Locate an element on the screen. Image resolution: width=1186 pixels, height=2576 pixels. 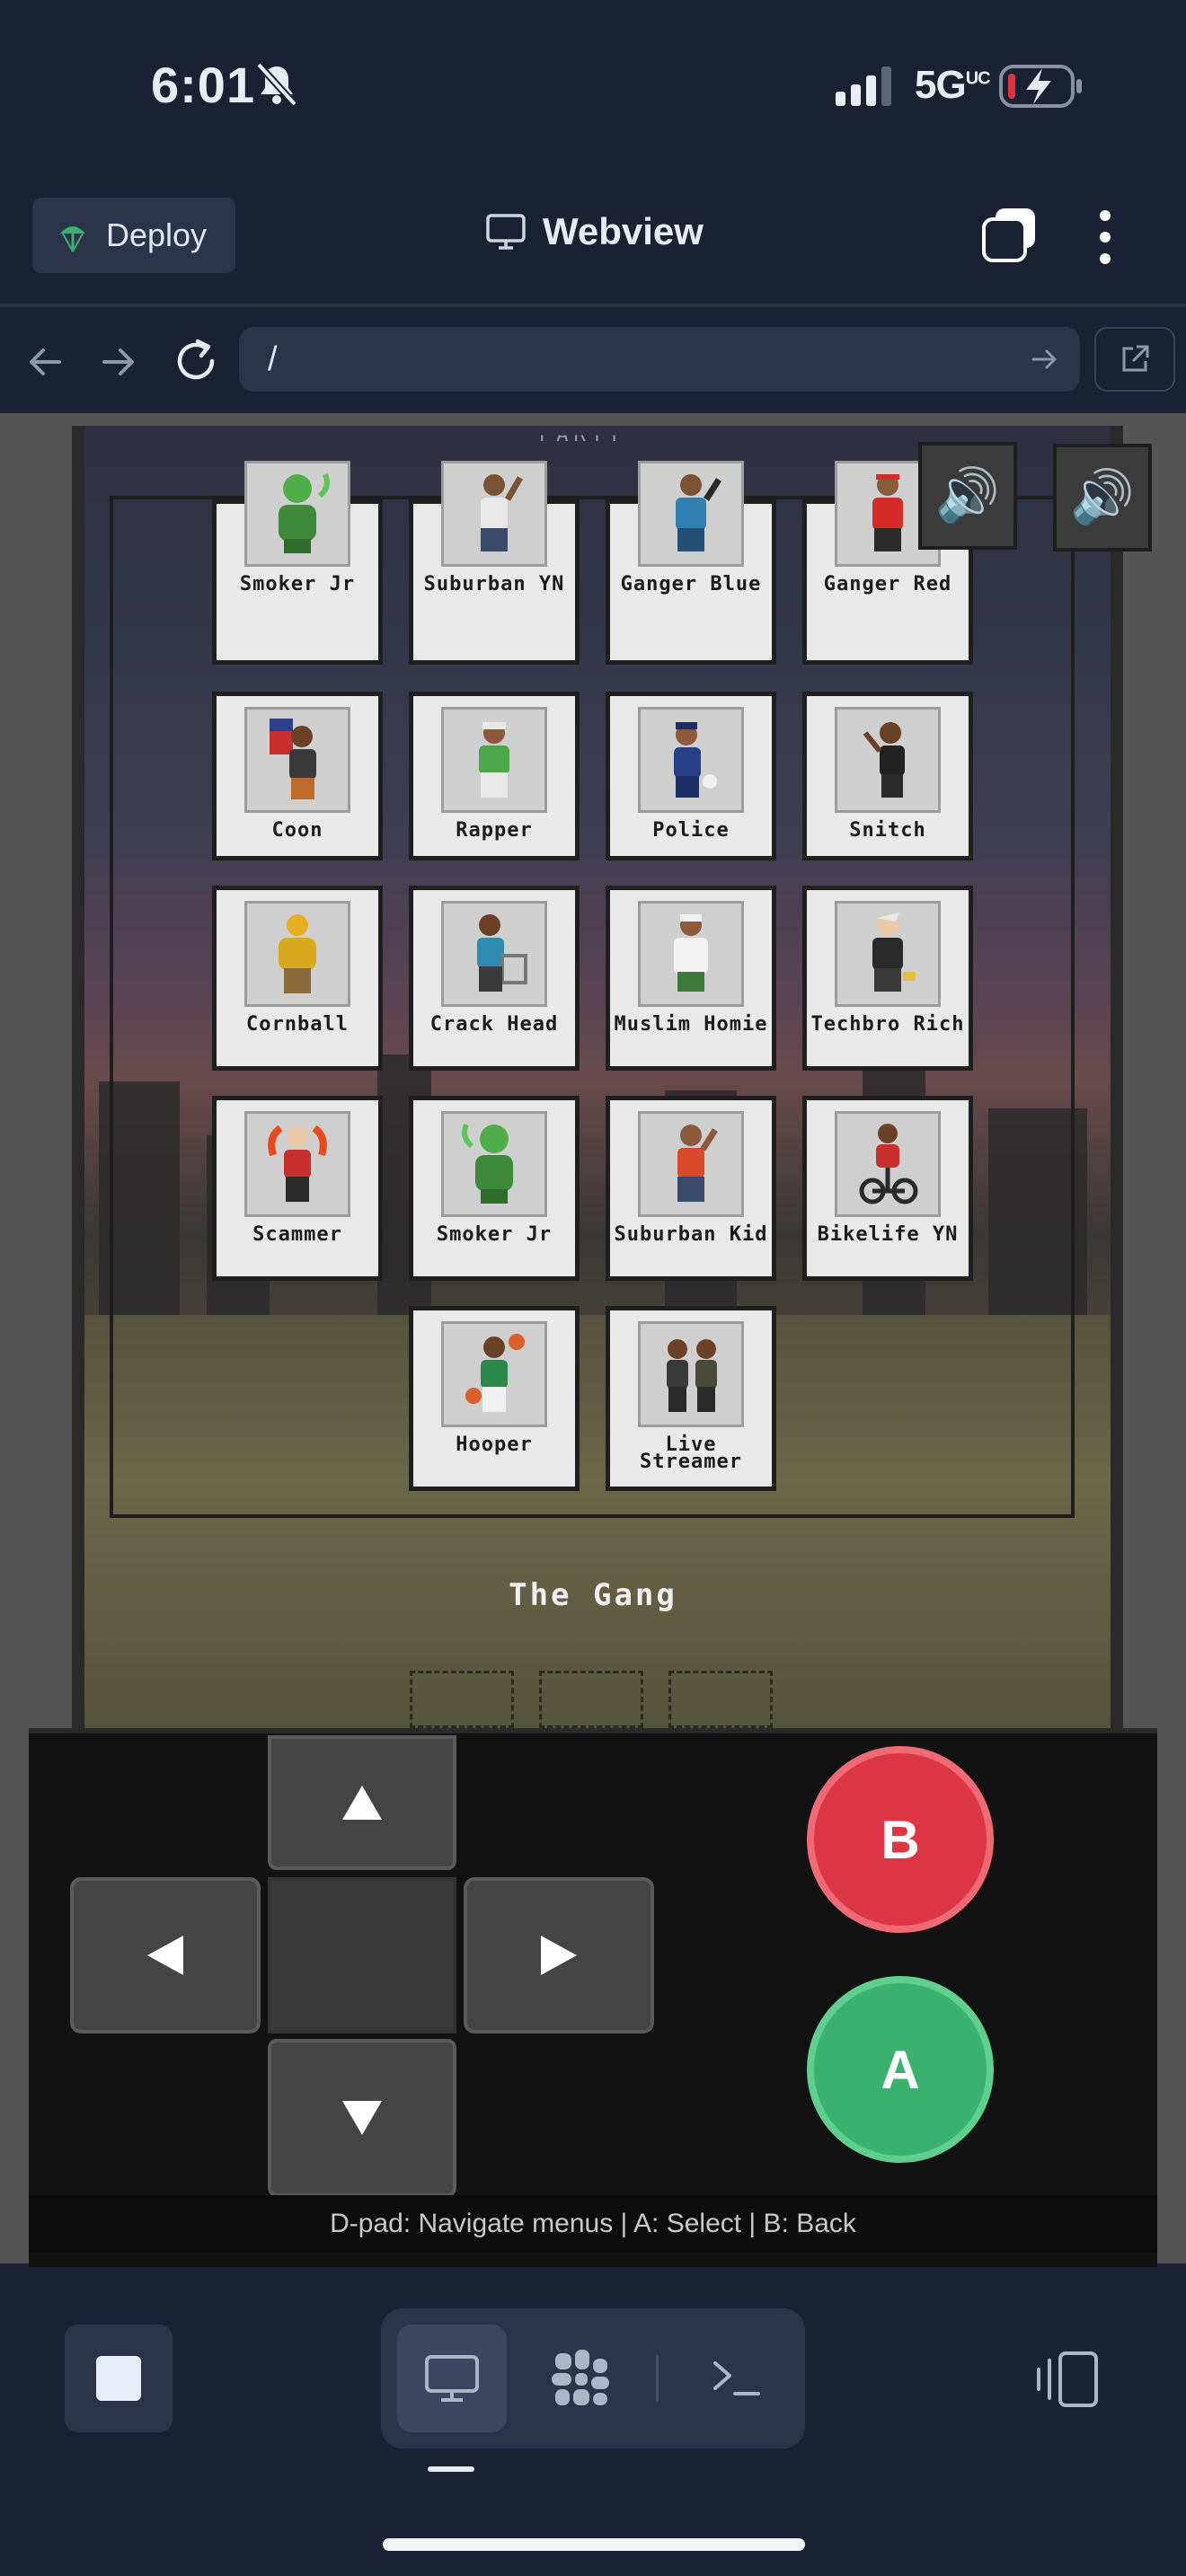
game-border-right is located at coordinates (1117, 1077).